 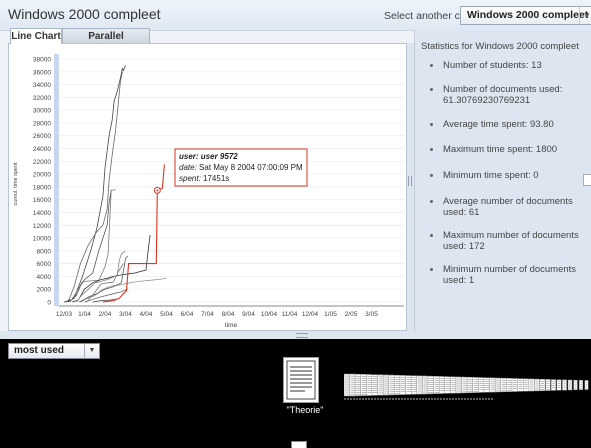 I want to click on y-tick-label: 24000, so click(x=42, y=149).